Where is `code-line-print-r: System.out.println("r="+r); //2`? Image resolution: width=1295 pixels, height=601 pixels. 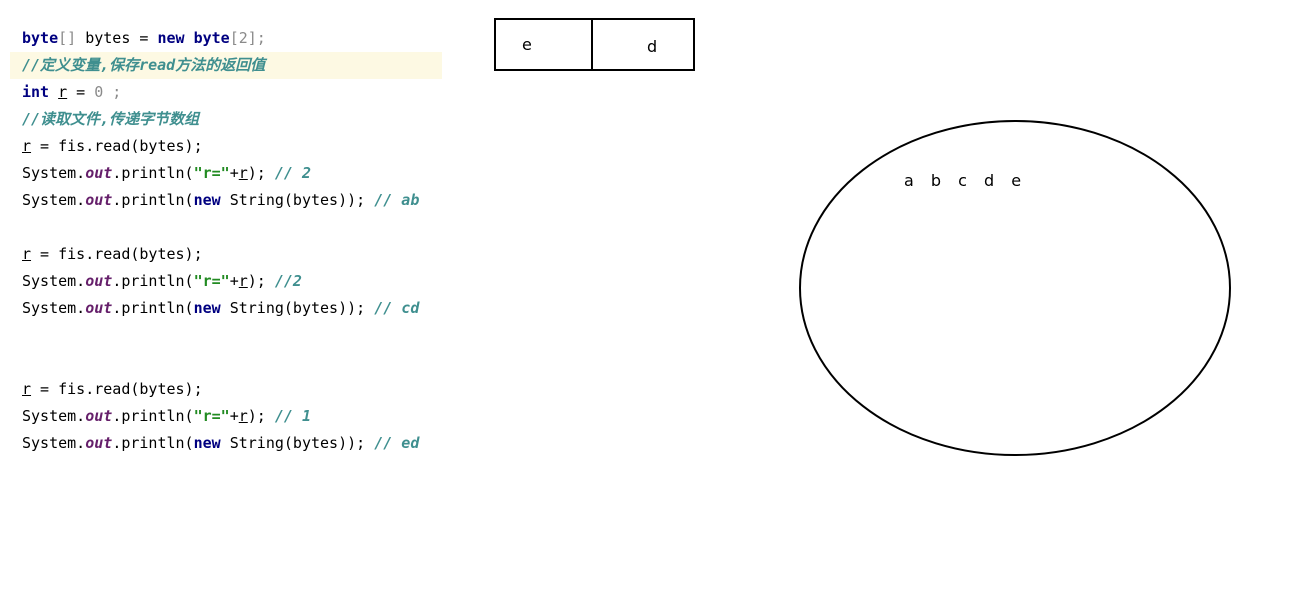 code-line-print-r: System.out.println("r="+r); //2 is located at coordinates (226, 281).